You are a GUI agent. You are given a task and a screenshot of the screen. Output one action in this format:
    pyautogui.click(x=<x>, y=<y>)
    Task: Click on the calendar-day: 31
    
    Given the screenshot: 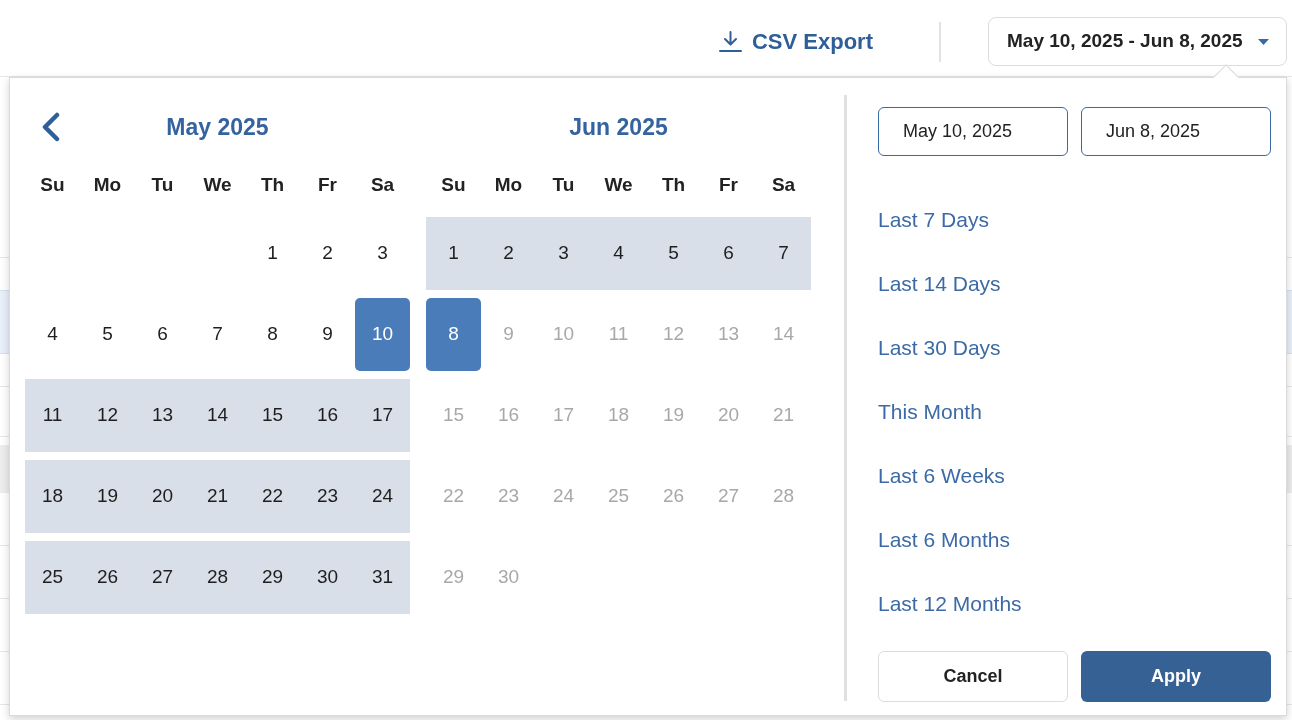 What is the action you would take?
    pyautogui.click(x=382, y=577)
    